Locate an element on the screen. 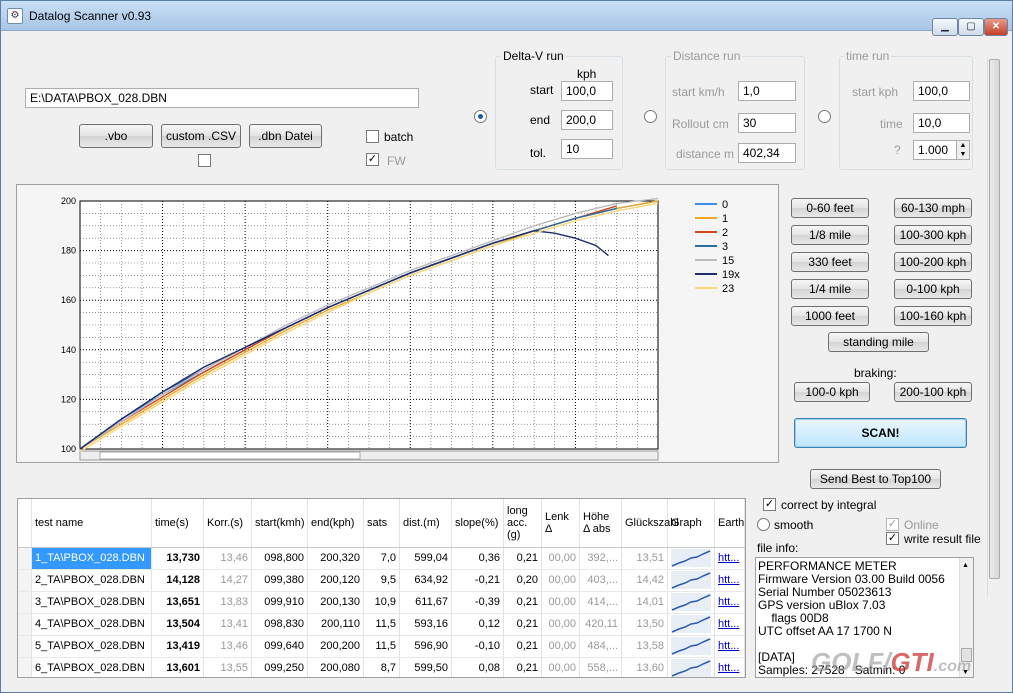 This screenshot has height=693, width=1013. table-cell: 10,9 is located at coordinates (381, 602).